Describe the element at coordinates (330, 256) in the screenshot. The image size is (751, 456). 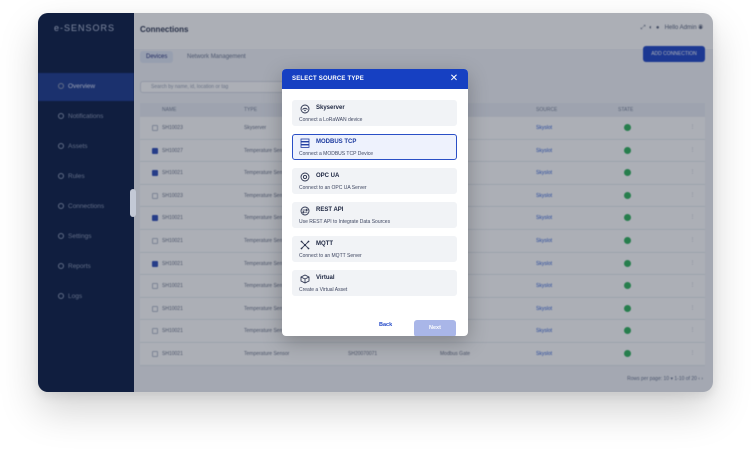
I see `option-description: Connect to an MQTT Server` at that location.